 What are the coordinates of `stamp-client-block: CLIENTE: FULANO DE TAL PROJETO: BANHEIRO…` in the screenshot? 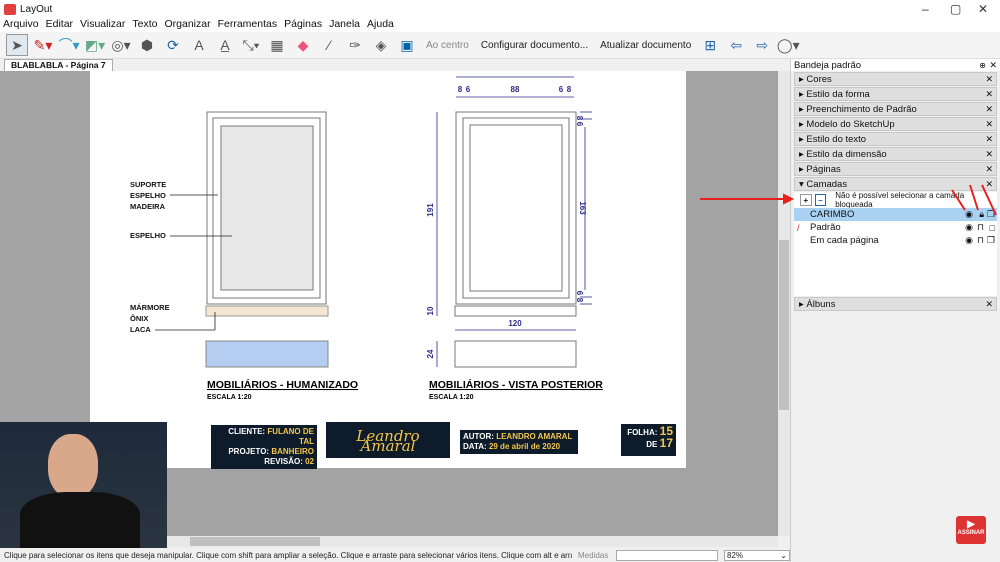 It's located at (264, 447).